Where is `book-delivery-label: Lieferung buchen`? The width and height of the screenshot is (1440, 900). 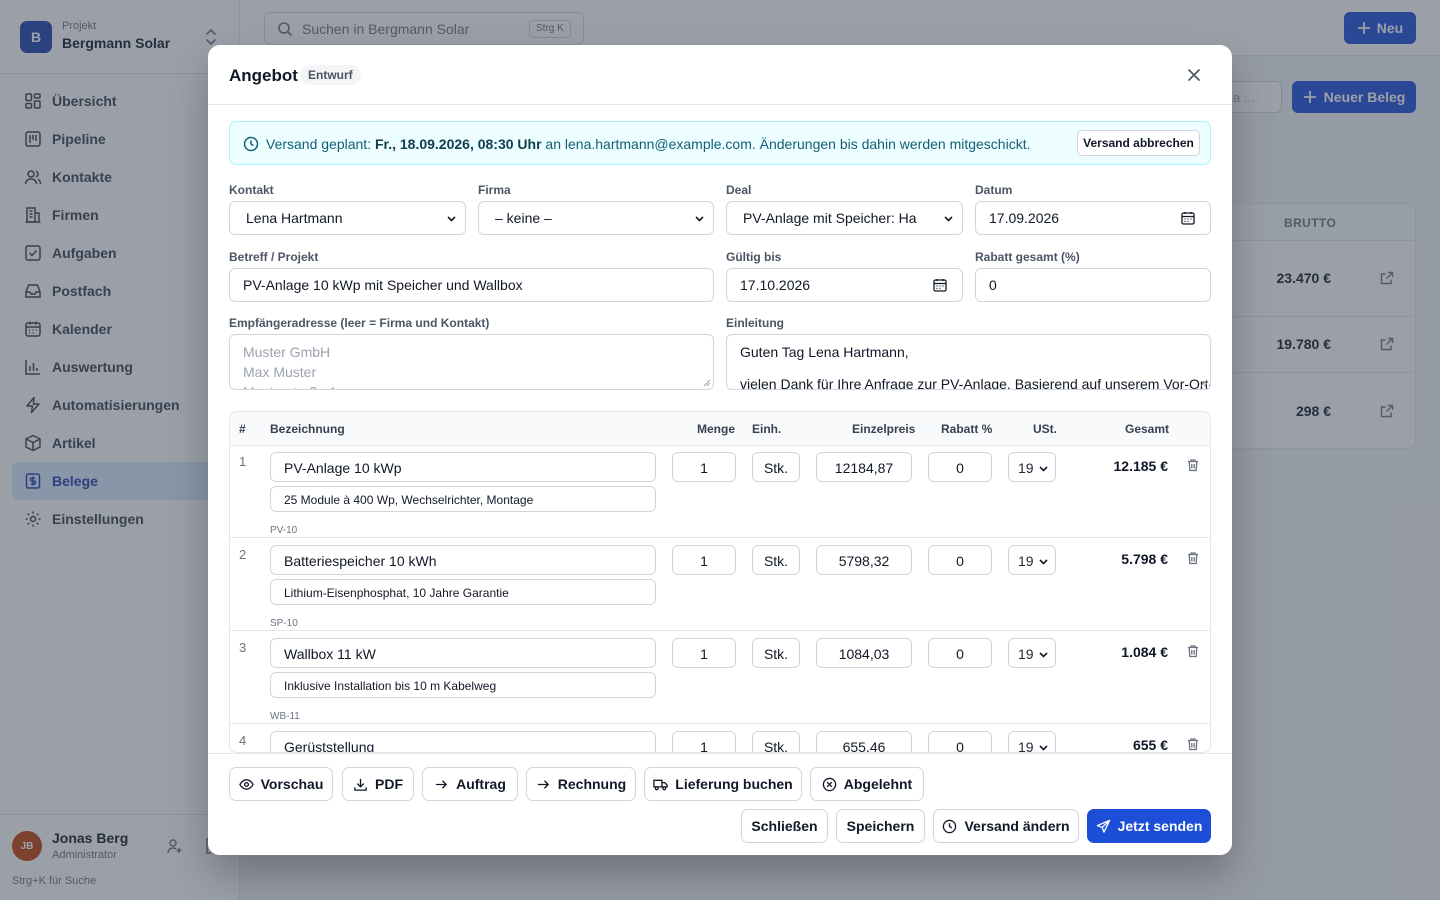 book-delivery-label: Lieferung buchen is located at coordinates (734, 784).